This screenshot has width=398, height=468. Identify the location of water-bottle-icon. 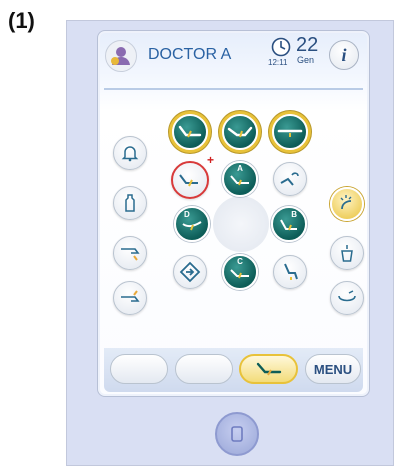
(130, 203).